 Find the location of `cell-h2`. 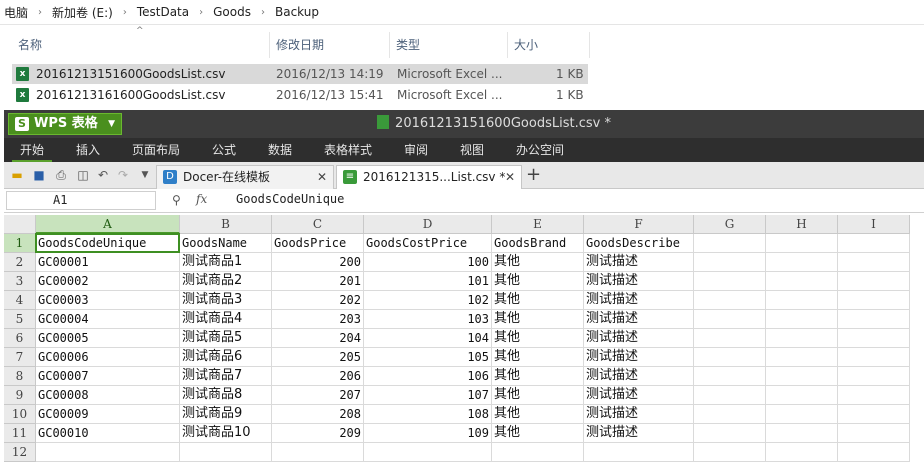

cell-h2 is located at coordinates (802, 262).